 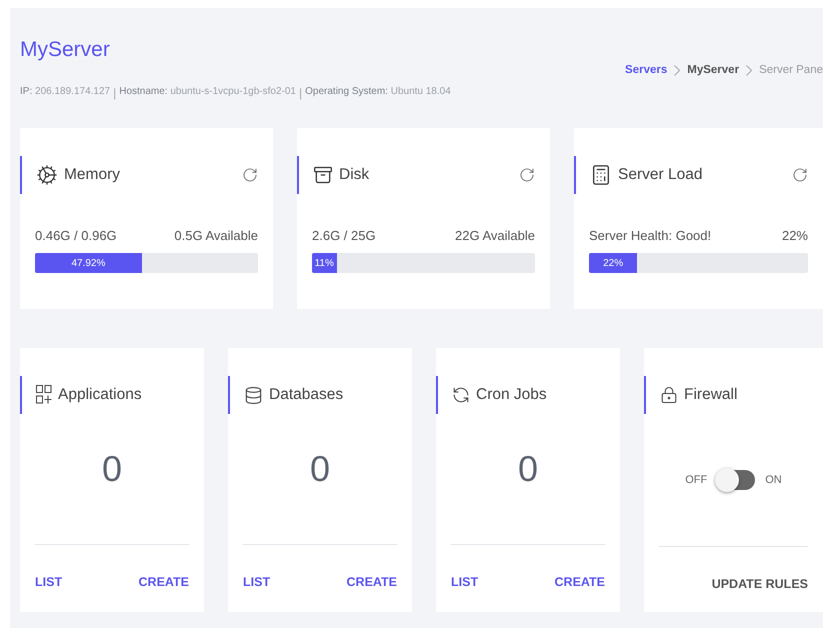 What do you see at coordinates (306, 395) in the screenshot?
I see `card-title: Databases` at bounding box center [306, 395].